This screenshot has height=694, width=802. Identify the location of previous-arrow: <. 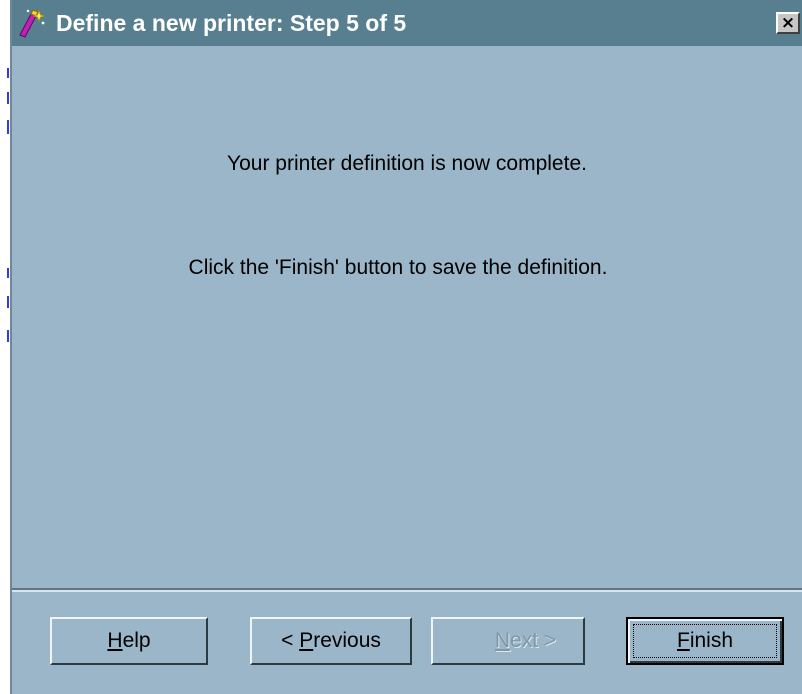
(290, 640).